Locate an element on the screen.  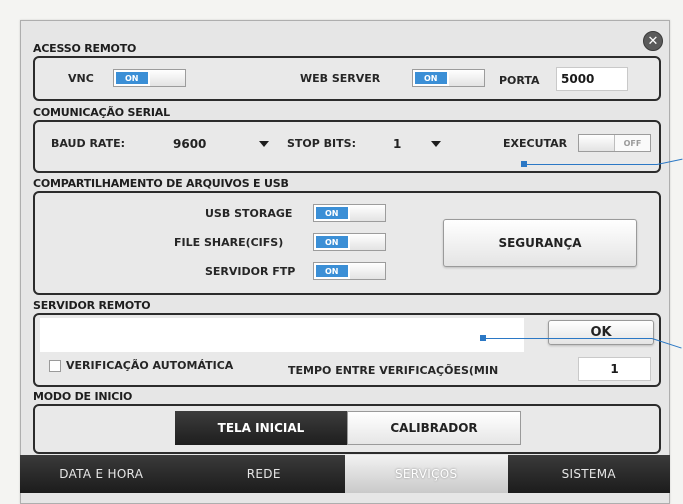
tela-inicial-button: TELA INICIAL is located at coordinates (261, 428).